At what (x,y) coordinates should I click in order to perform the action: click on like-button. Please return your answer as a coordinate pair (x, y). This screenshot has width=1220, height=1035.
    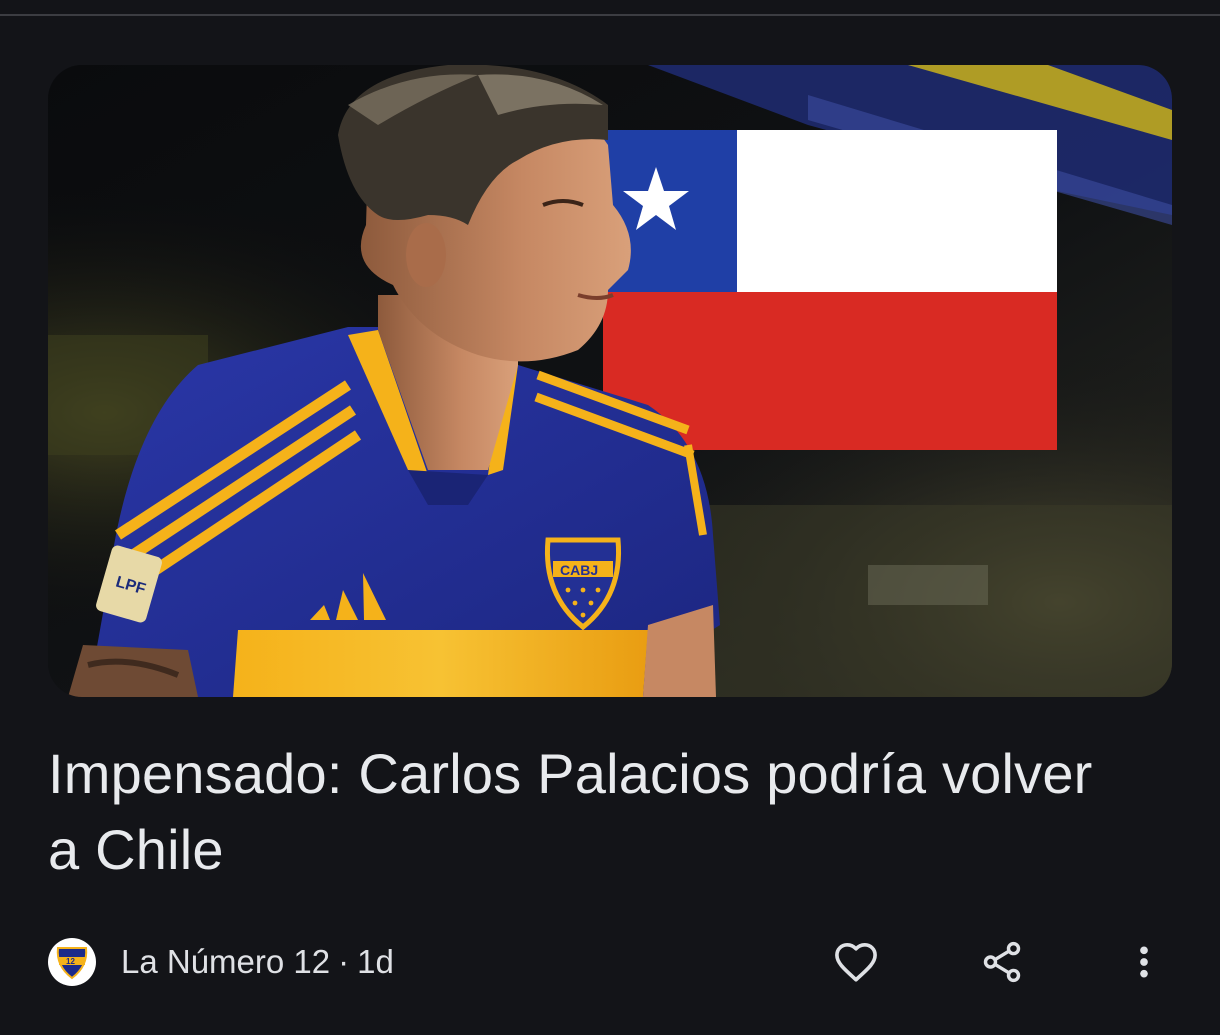
    Looking at the image, I should click on (856, 962).